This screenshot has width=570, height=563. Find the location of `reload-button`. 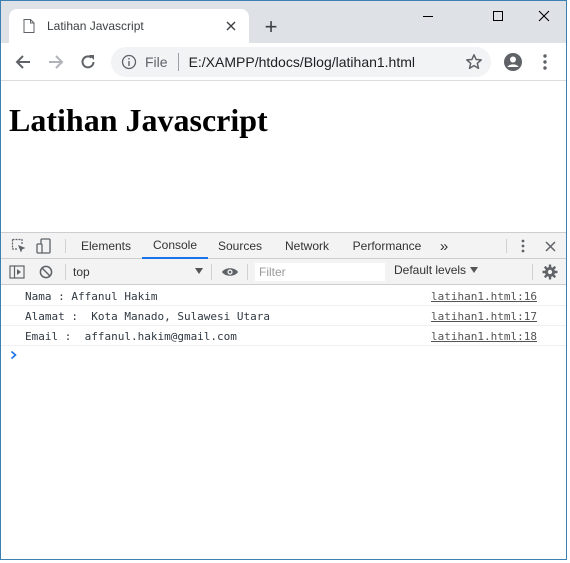

reload-button is located at coordinates (88, 62).